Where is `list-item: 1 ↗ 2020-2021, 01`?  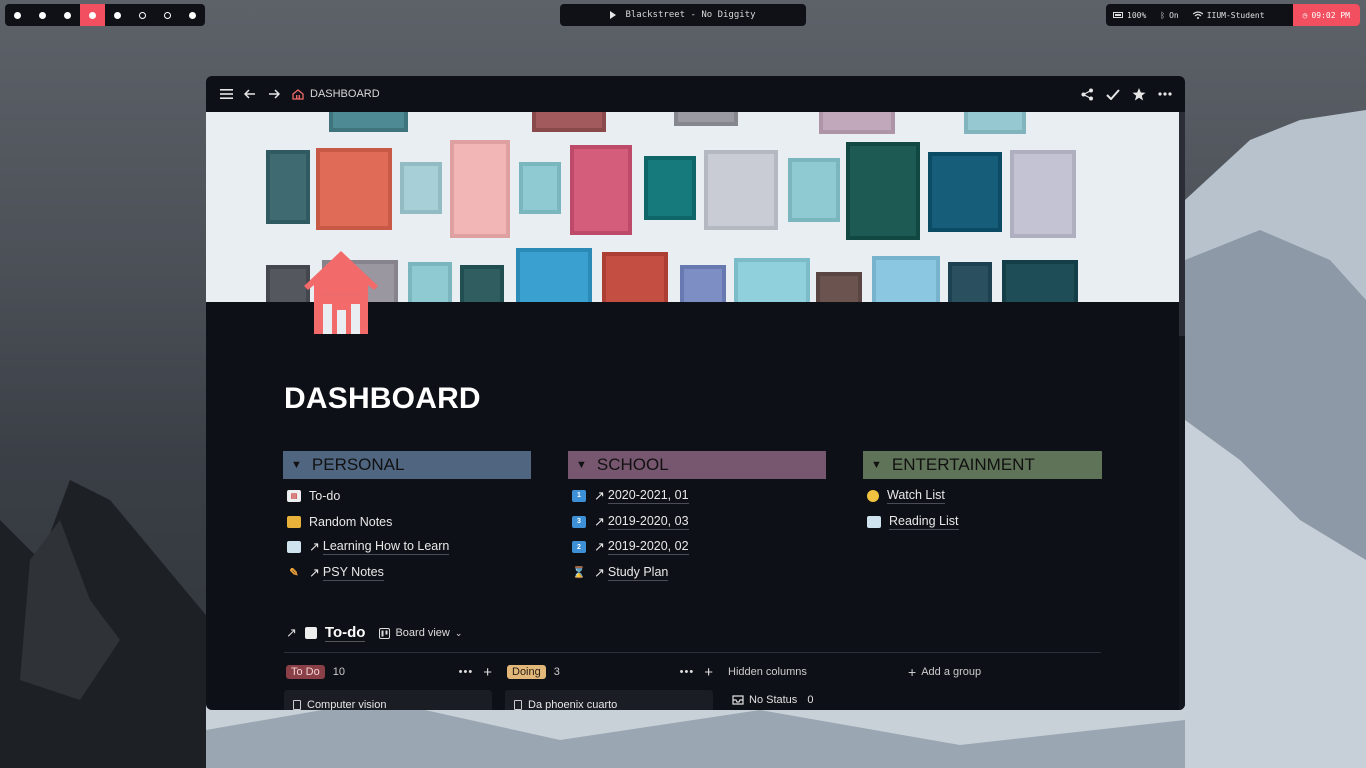
list-item: 1 ↗ 2020-2021, 01 is located at coordinates (697, 496).